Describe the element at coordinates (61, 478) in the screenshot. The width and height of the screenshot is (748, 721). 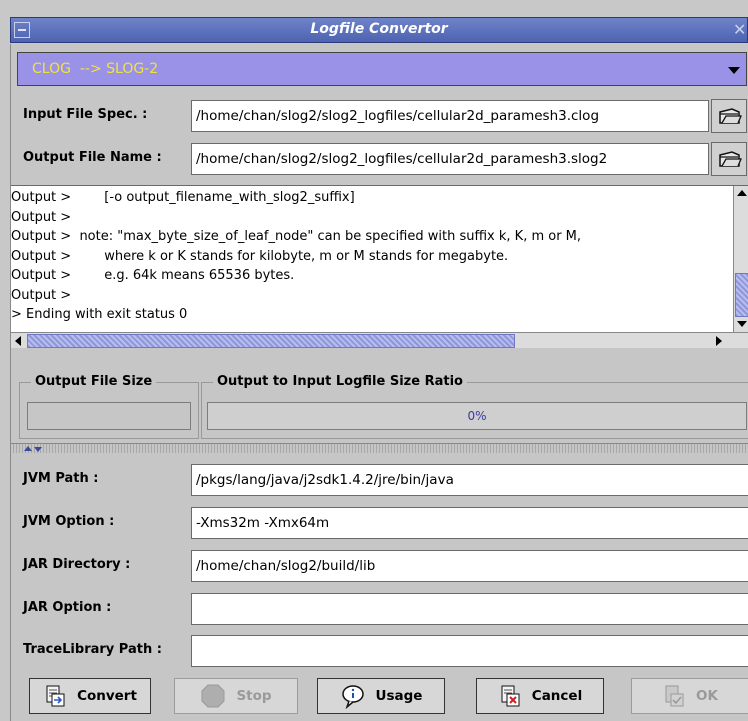
I see `jvm-path-label: JVM Path :` at that location.